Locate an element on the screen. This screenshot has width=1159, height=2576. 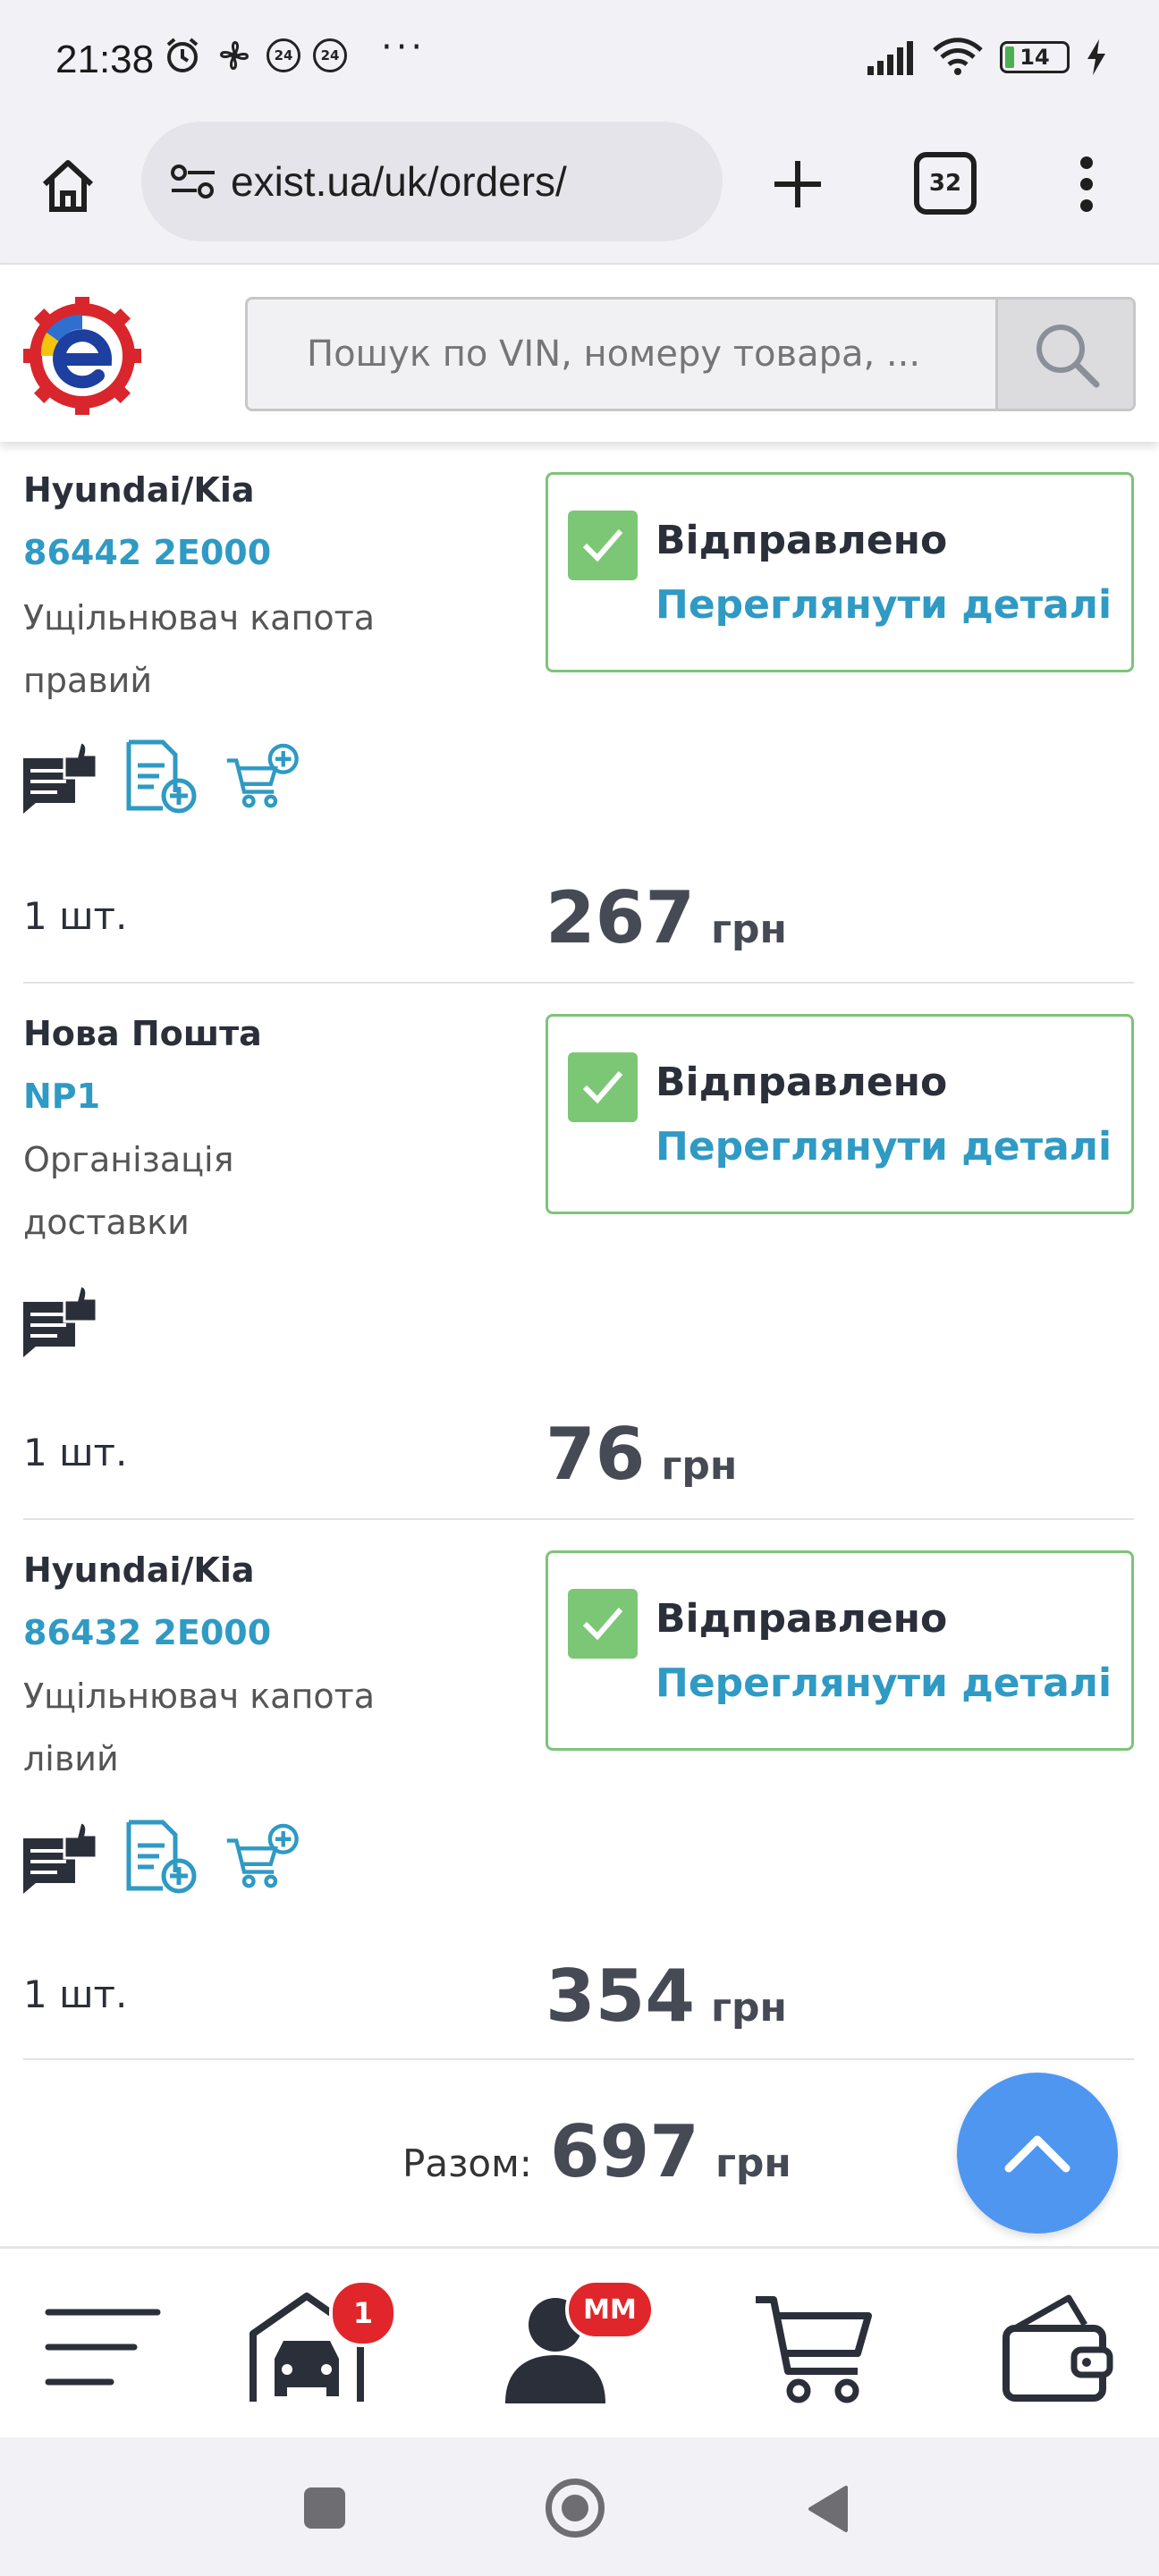
item-price: 267 грн is located at coordinates (667, 917).